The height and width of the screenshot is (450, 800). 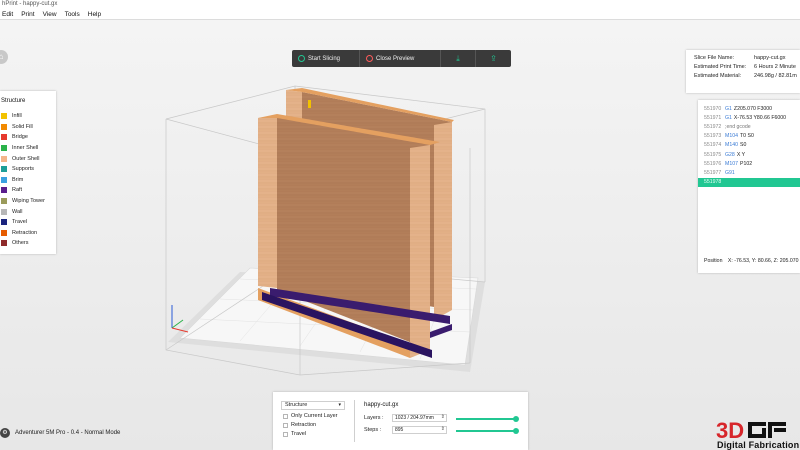 I want to click on gcode-arguments: X Y, so click(x=741, y=154).